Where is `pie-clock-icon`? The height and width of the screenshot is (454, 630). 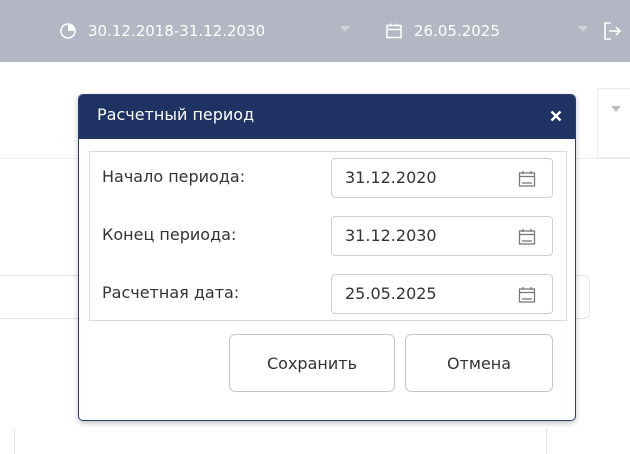
pie-clock-icon is located at coordinates (68, 31).